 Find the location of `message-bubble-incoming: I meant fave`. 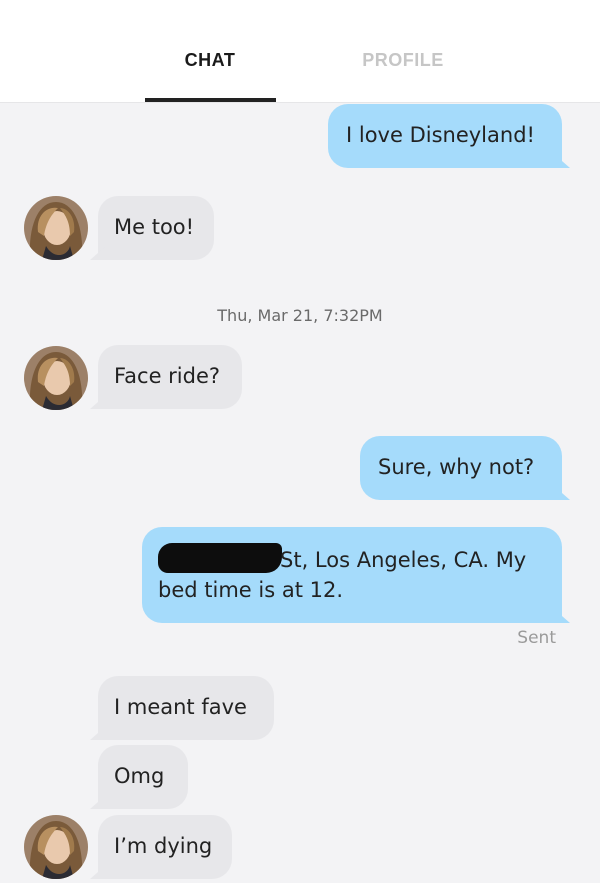

message-bubble-incoming: I meant fave is located at coordinates (186, 708).